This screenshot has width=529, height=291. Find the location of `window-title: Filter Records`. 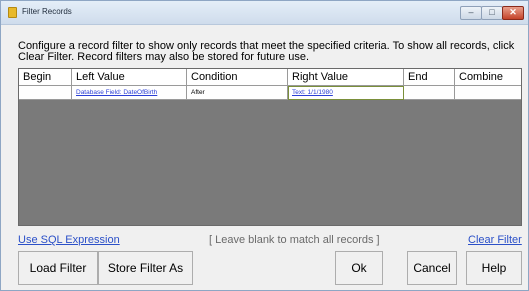

window-title: Filter Records is located at coordinates (47, 11).